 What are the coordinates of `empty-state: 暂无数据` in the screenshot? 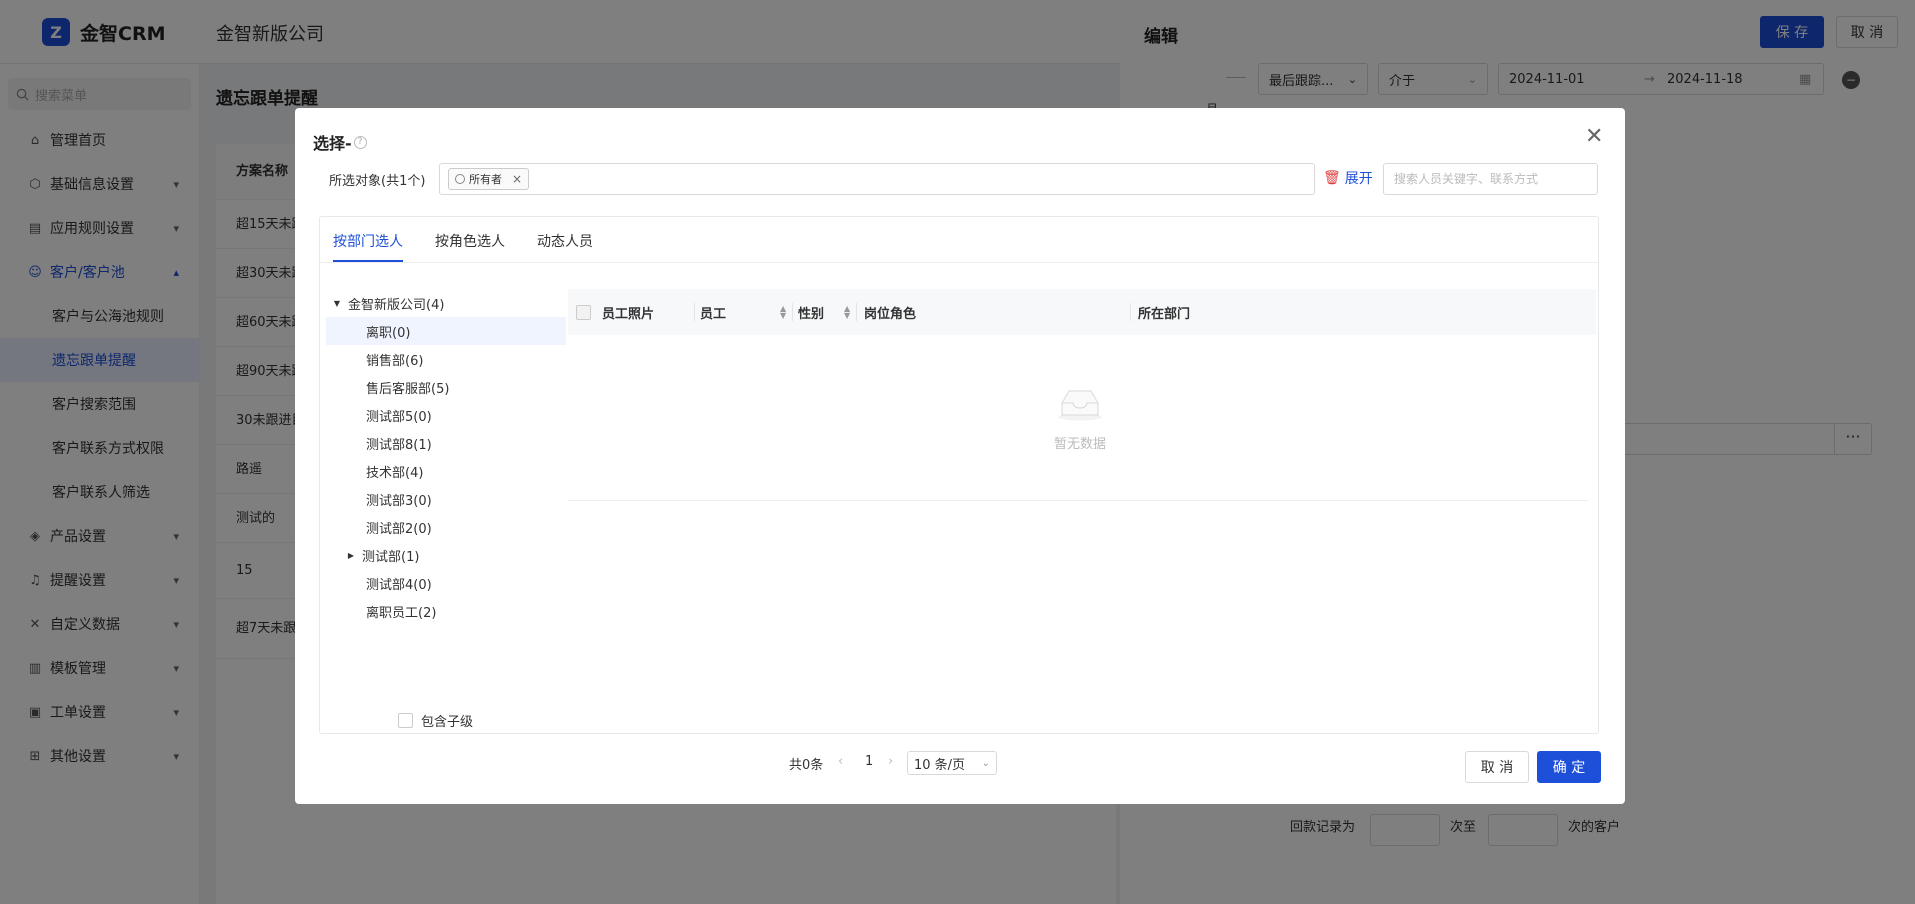 It's located at (1078, 418).